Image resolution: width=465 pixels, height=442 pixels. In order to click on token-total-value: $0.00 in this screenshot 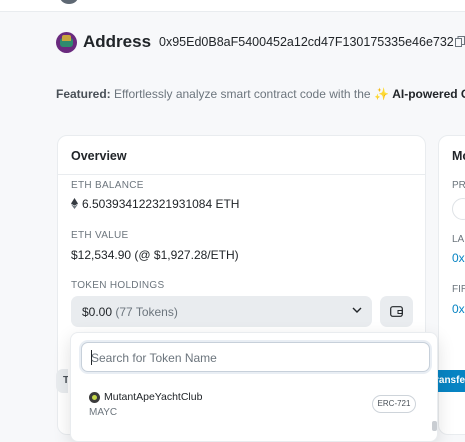, I will do `click(97, 312)`.